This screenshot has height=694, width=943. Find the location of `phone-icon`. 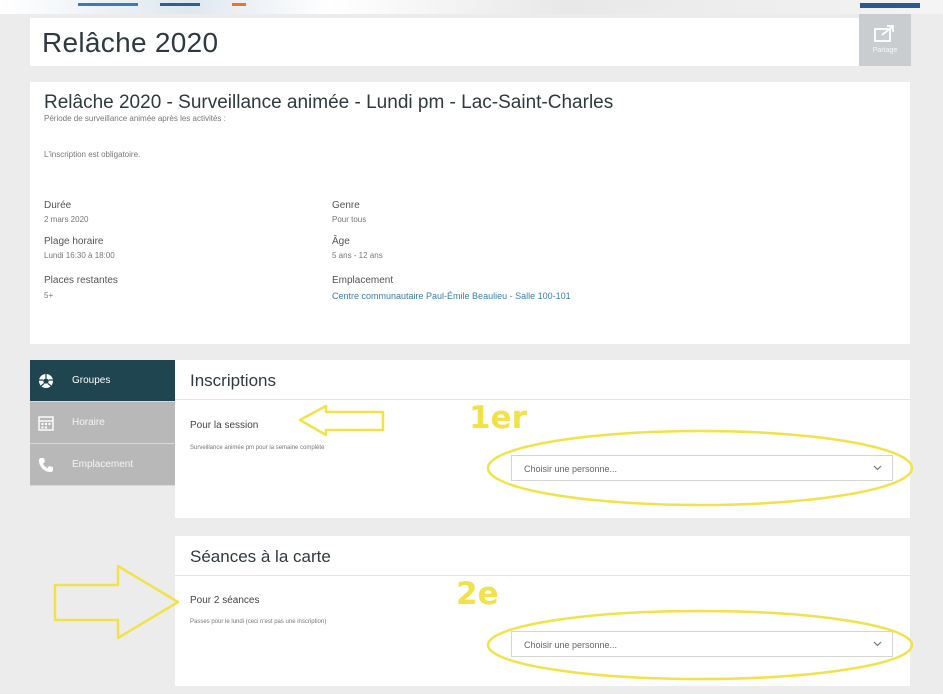

phone-icon is located at coordinates (46, 465).